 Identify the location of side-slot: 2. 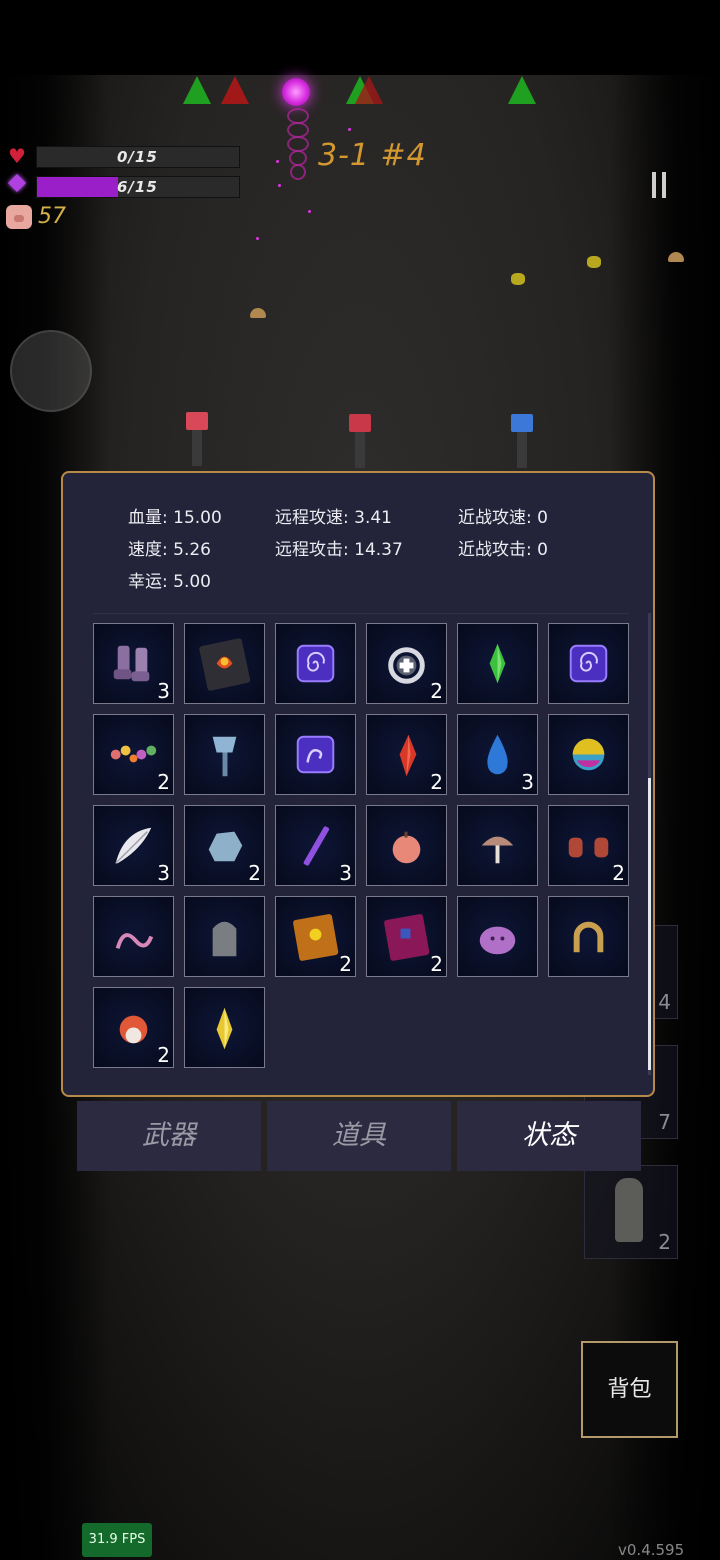
(631, 1212).